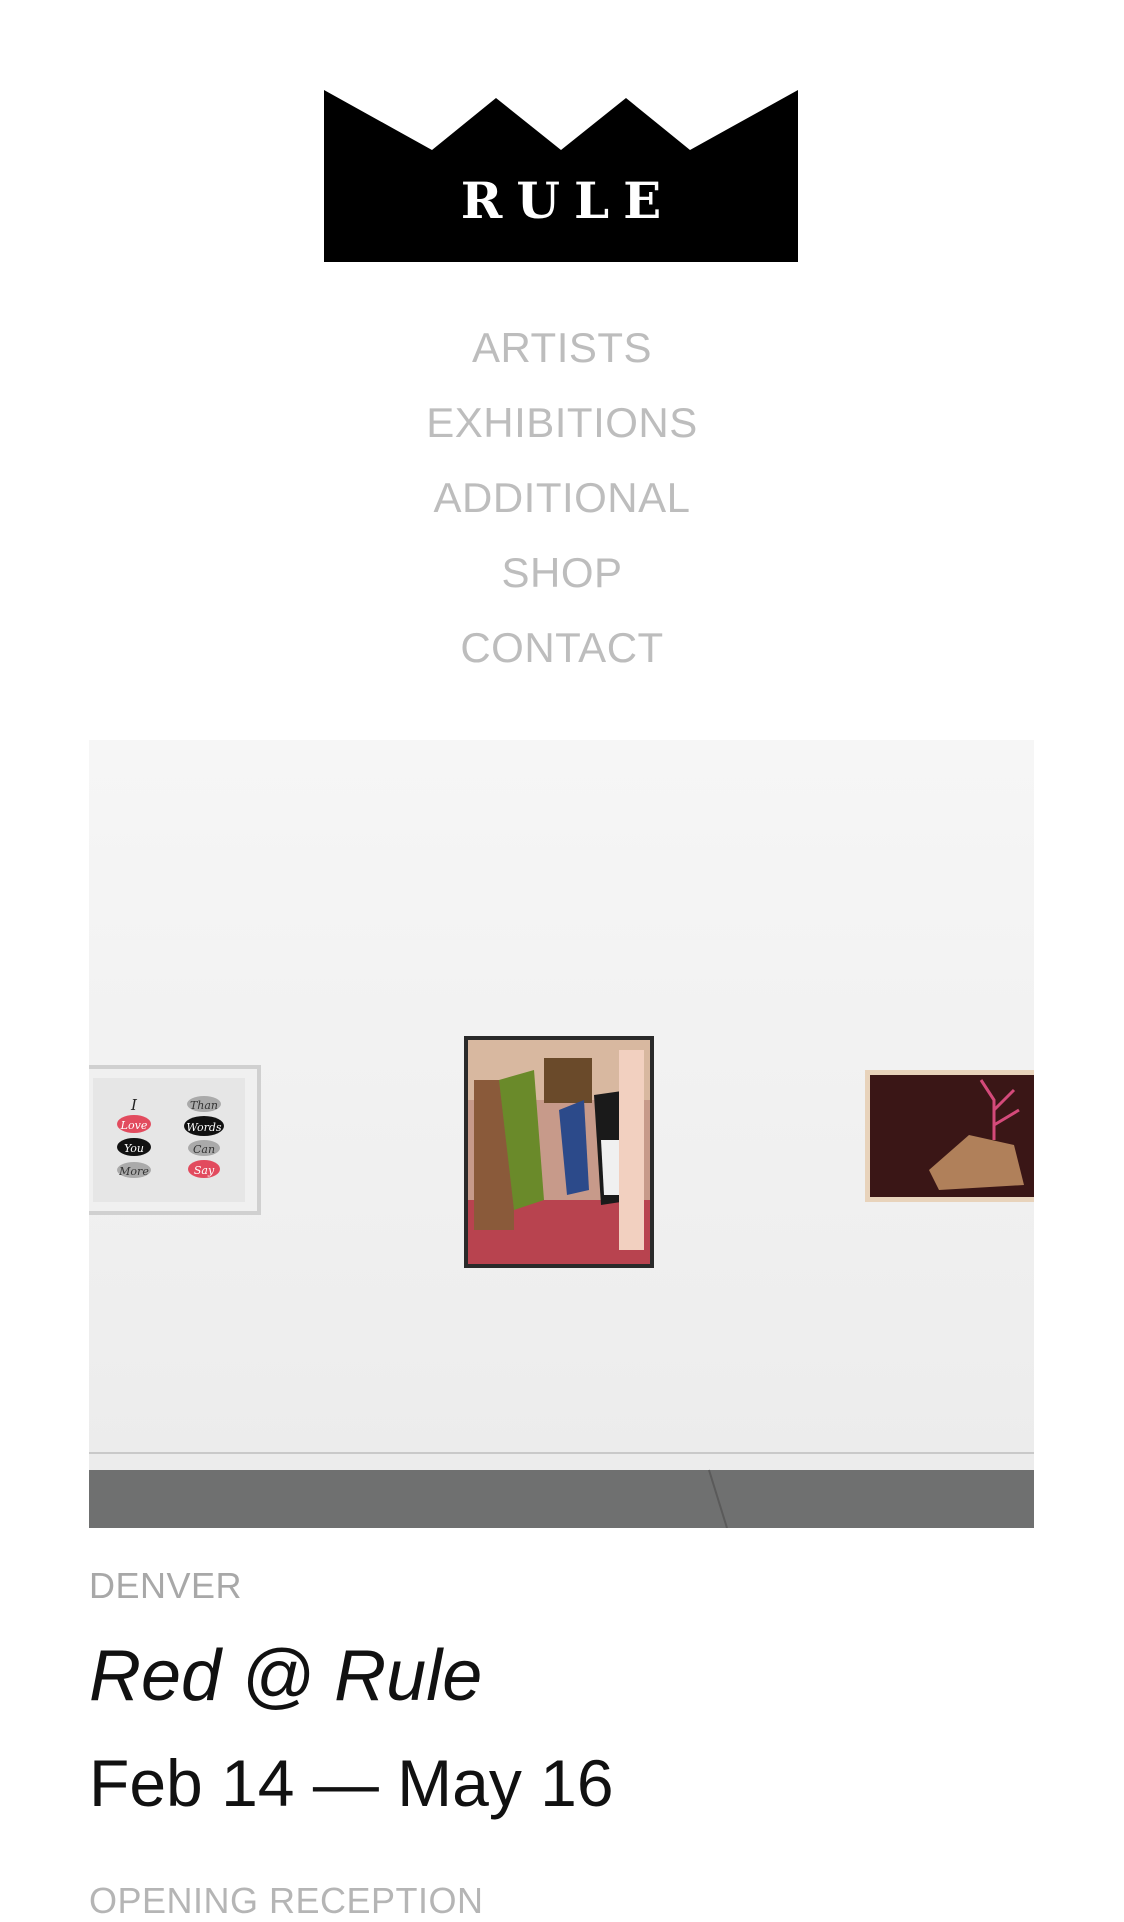 This screenshot has width=1124, height=1922. Describe the element at coordinates (286, 1900) in the screenshot. I see `opening-reception-heading: OPENING RECEPTION` at that location.